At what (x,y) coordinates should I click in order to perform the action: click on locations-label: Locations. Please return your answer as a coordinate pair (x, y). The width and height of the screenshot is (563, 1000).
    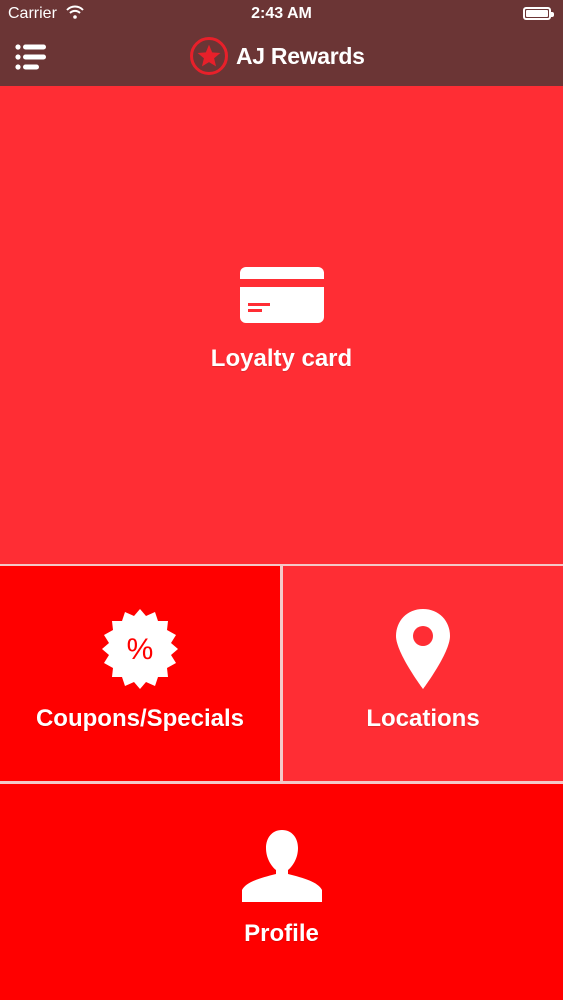
    Looking at the image, I should click on (423, 718).